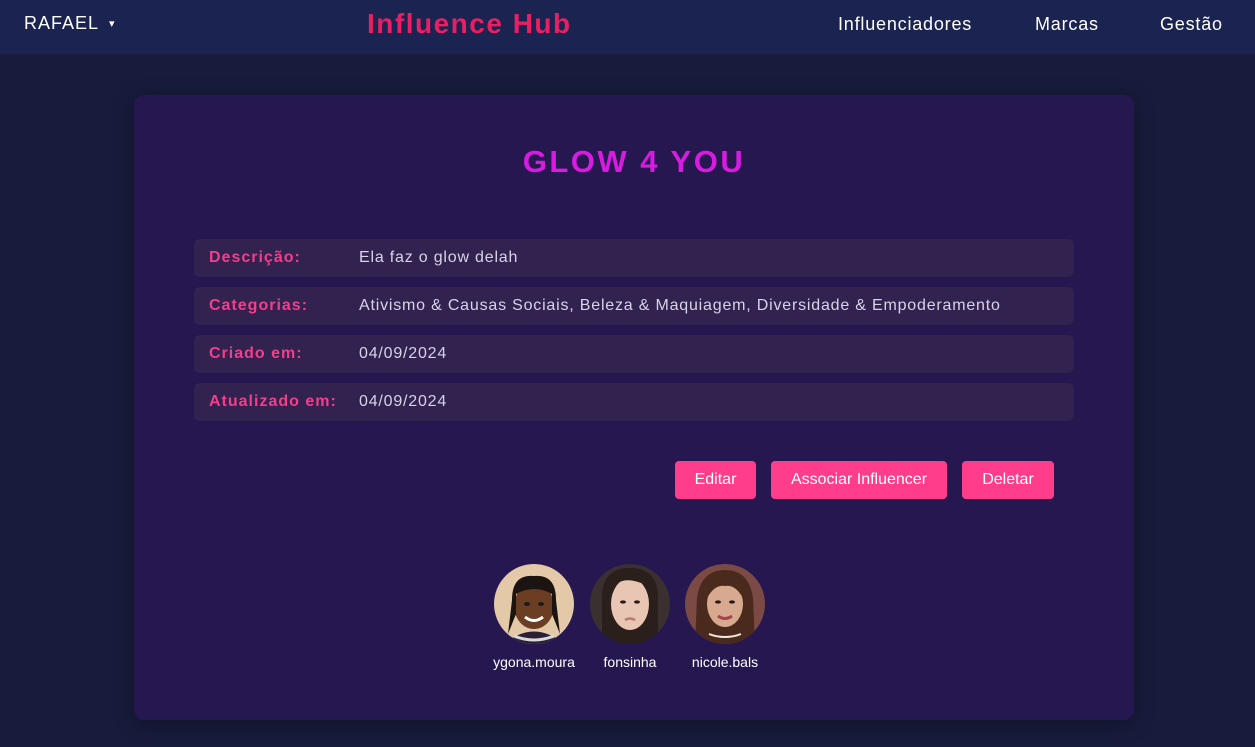 The image size is (1255, 747). Describe the element at coordinates (255, 257) in the screenshot. I see `info-label: Descrição:` at that location.